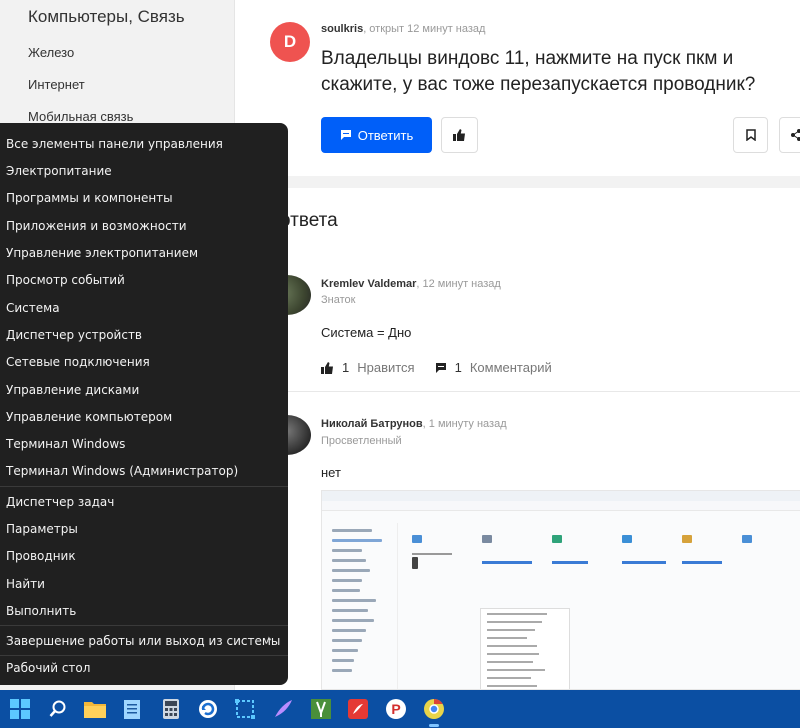 This screenshot has width=800, height=728. I want to click on sysinternals-icon, so click(321, 709).